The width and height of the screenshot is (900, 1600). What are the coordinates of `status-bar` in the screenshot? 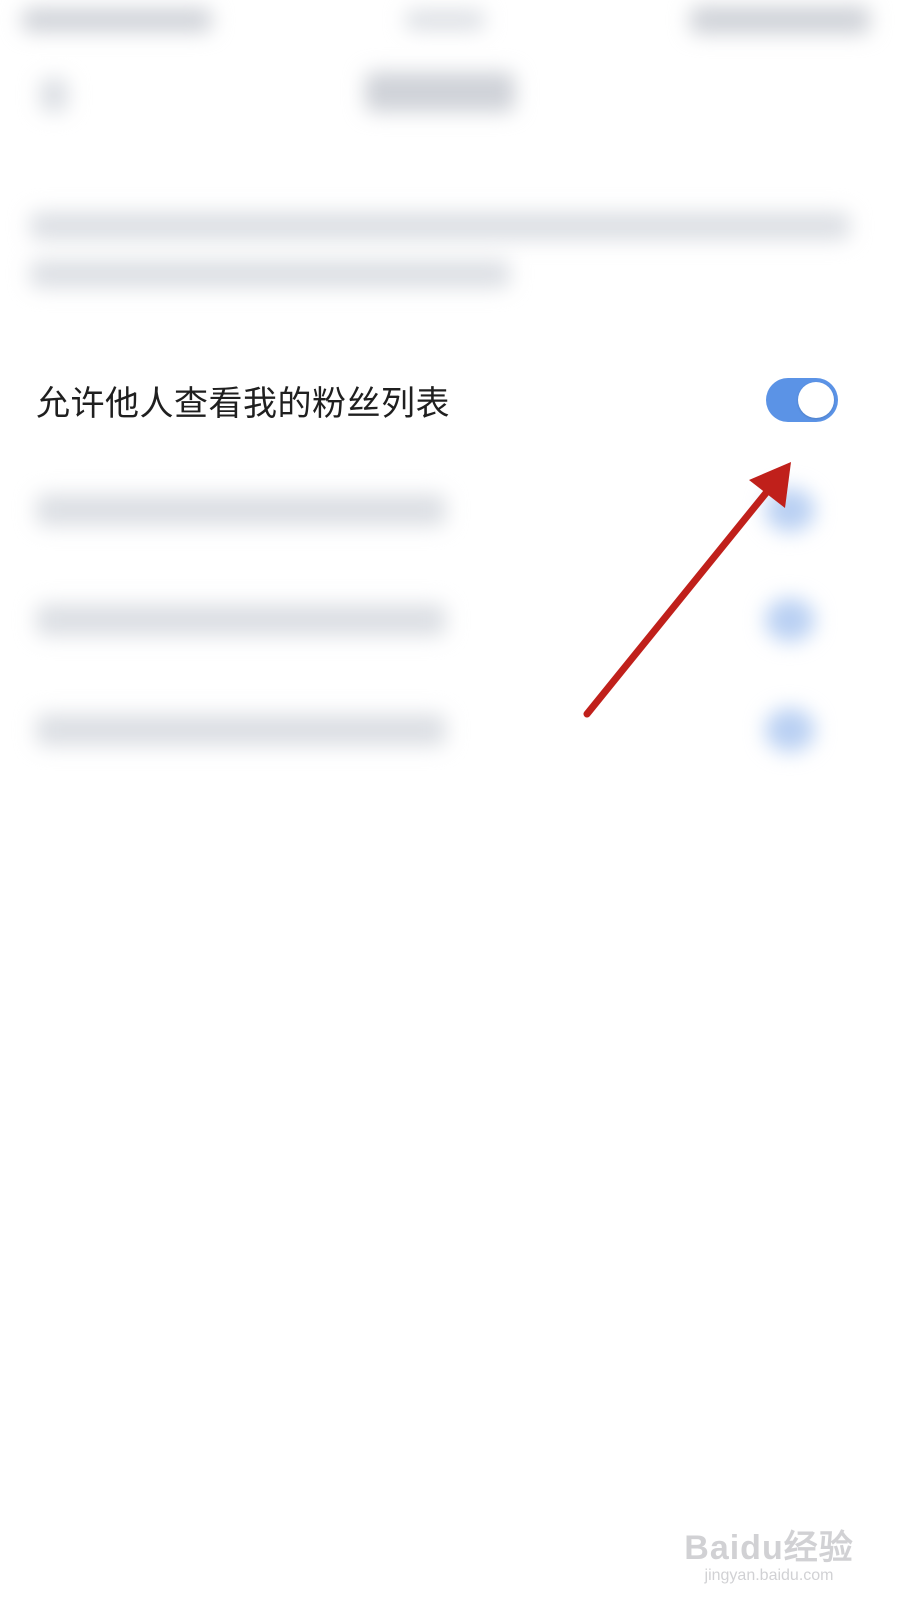 It's located at (450, 25).